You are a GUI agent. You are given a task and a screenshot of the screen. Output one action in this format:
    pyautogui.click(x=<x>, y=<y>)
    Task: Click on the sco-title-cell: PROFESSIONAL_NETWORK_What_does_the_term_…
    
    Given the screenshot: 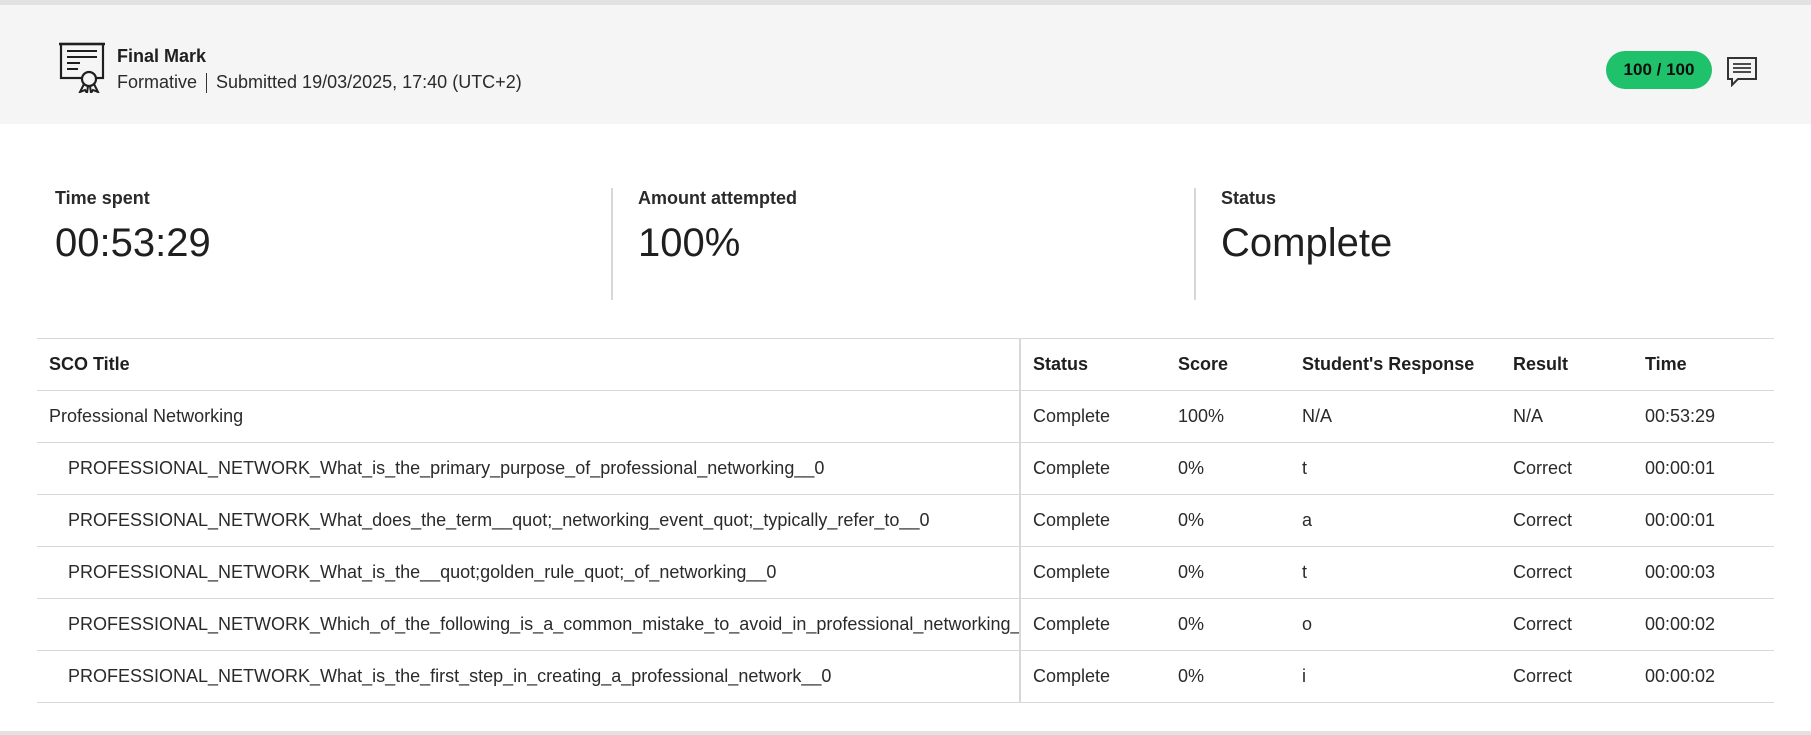 What is the action you would take?
    pyautogui.click(x=529, y=520)
    